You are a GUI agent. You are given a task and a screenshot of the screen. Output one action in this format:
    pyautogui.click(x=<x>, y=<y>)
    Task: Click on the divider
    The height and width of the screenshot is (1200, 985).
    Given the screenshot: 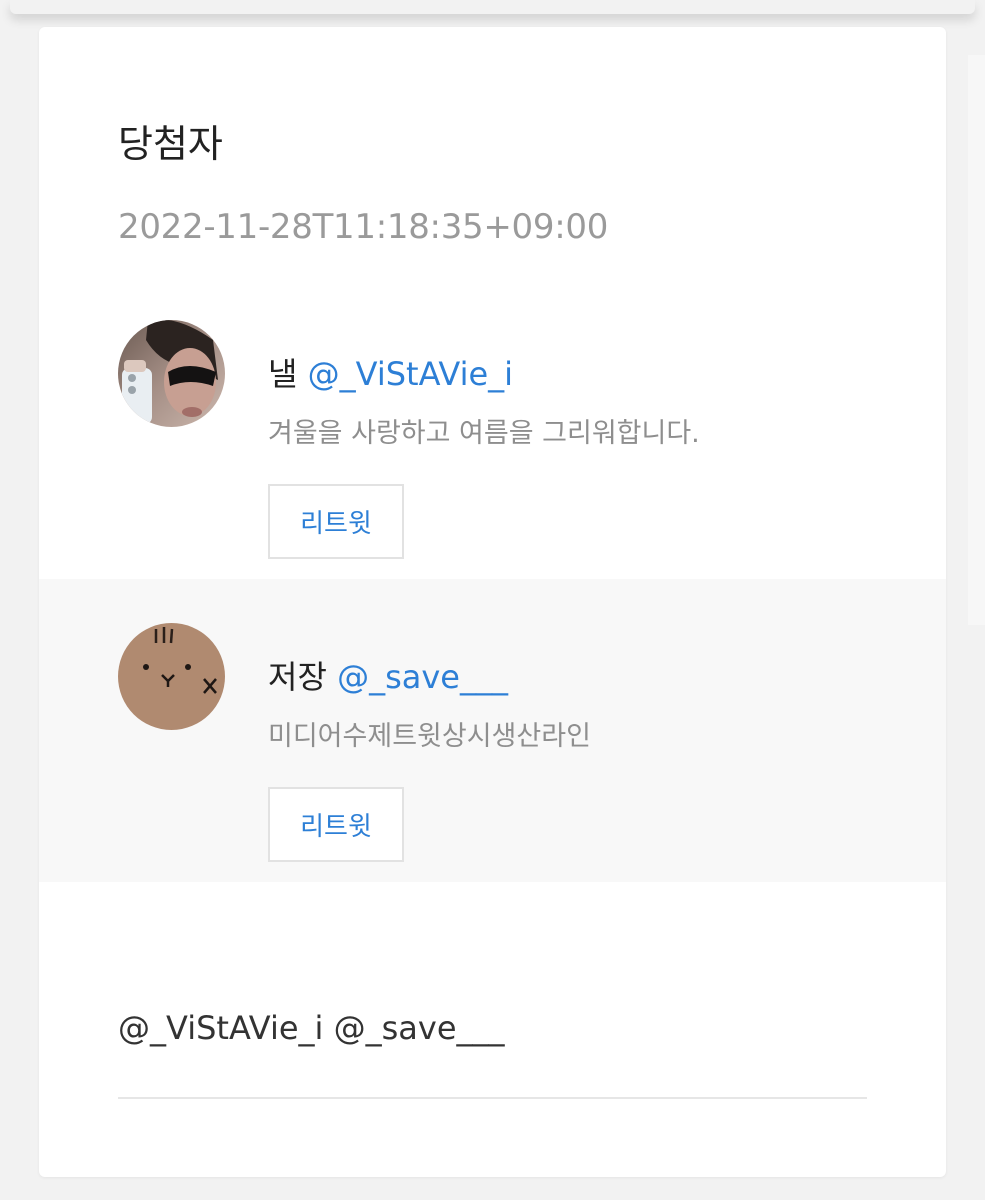 What is the action you would take?
    pyautogui.click(x=492, y=1098)
    